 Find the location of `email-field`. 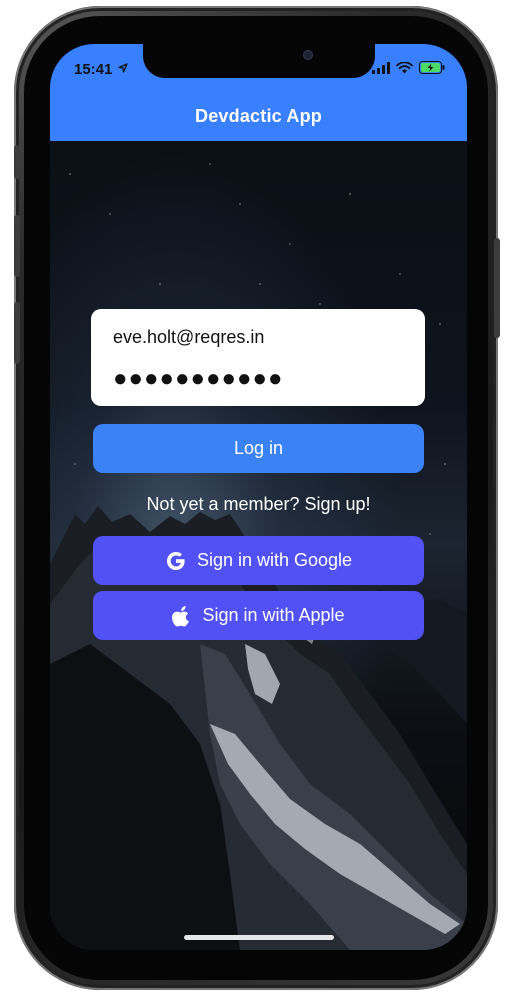

email-field is located at coordinates (262, 337).